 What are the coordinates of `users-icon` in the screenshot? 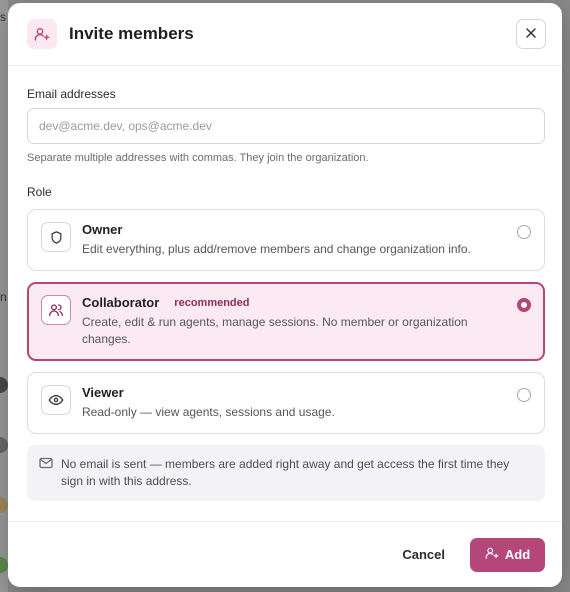 It's located at (56, 310).